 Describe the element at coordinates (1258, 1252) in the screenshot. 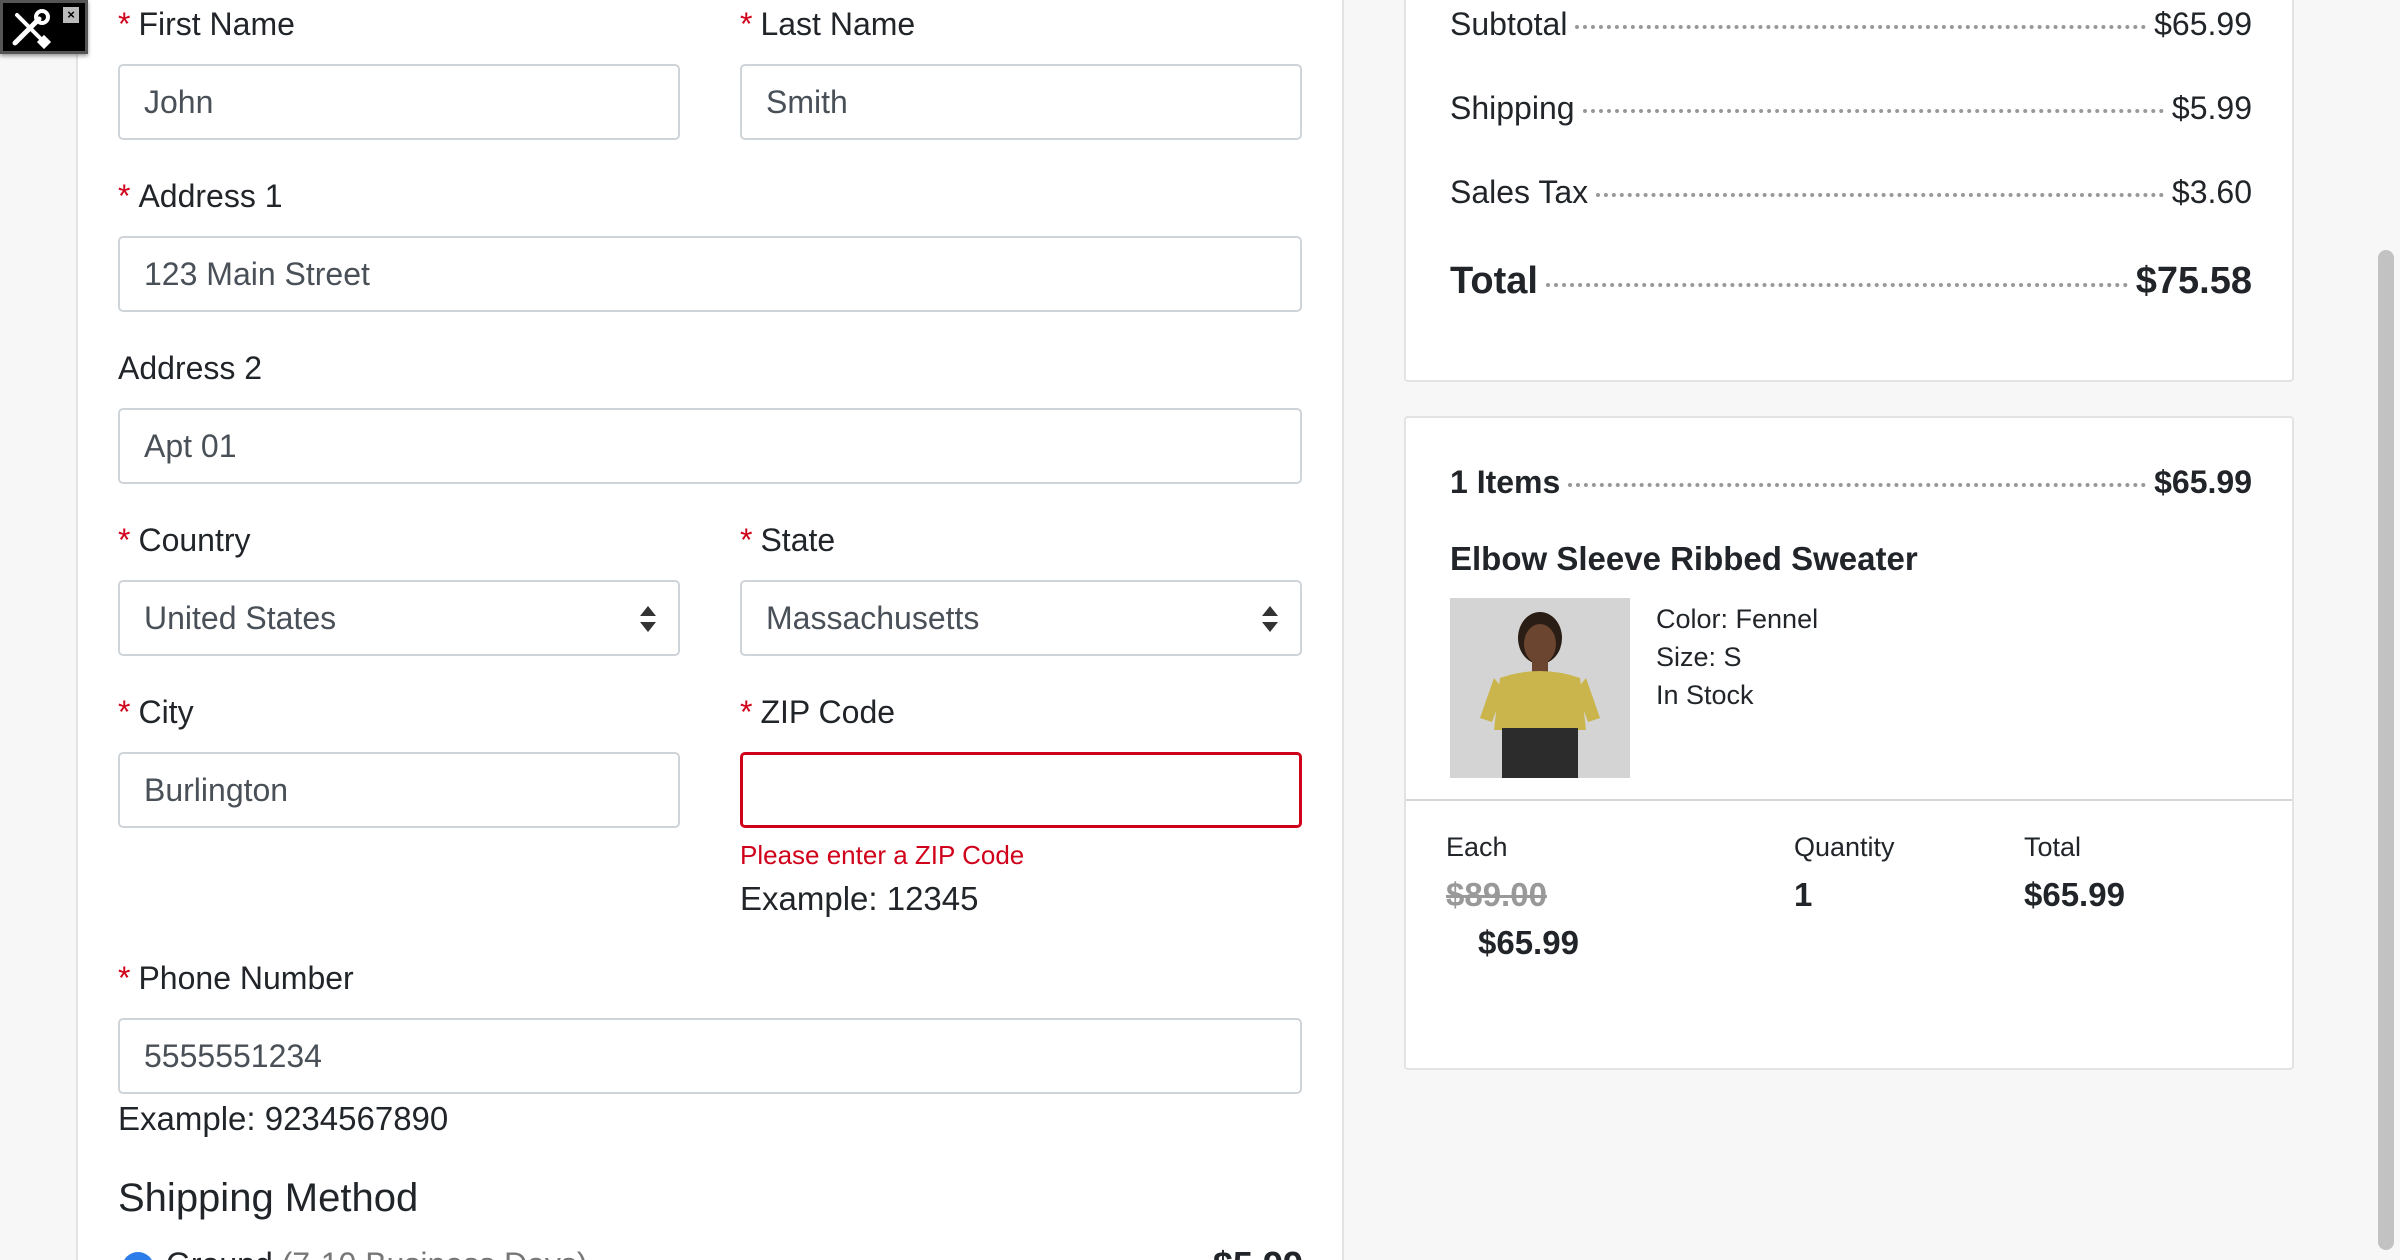

I see `shipping-option-price: $5.99` at that location.